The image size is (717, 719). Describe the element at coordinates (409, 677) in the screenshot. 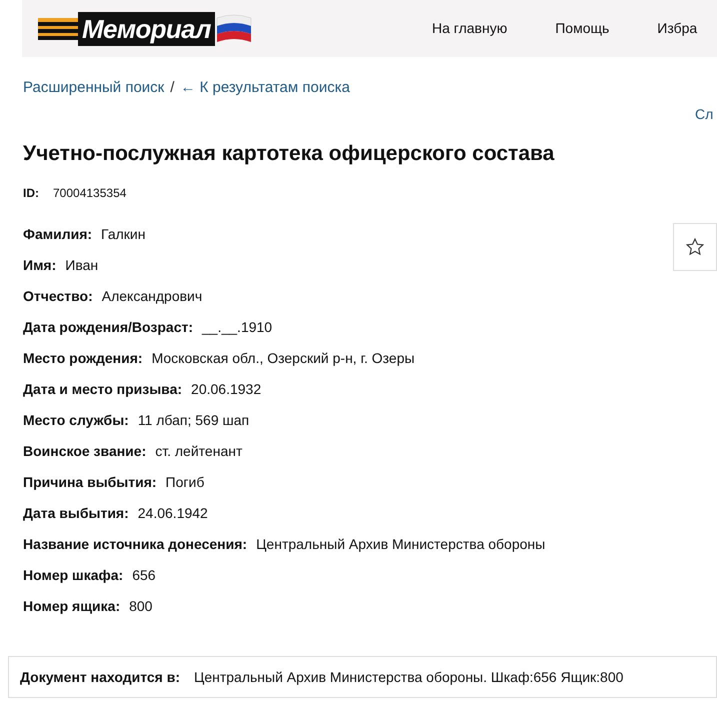

I see `location-value: Центральный Архив Министерства обороны. Шкаф:656 Ящик:800` at that location.